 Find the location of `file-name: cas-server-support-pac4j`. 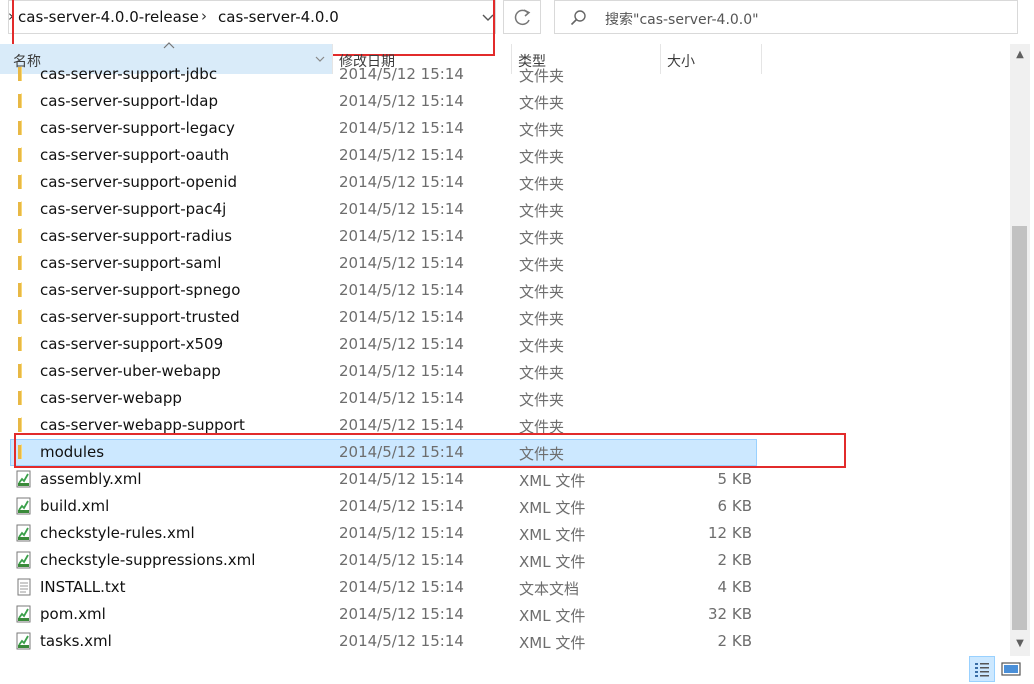

file-name: cas-server-support-pac4j is located at coordinates (133, 209).